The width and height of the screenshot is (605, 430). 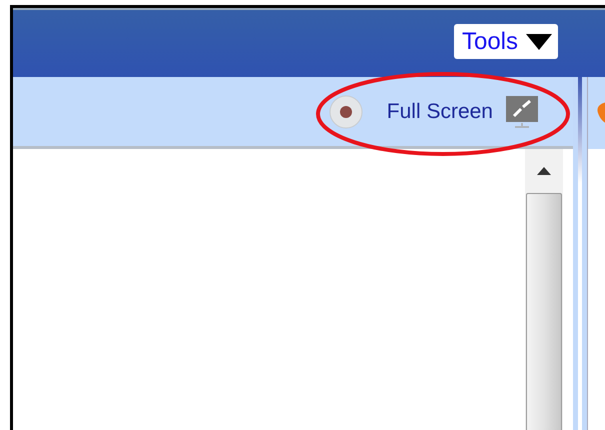 What do you see at coordinates (522, 111) in the screenshot?
I see `monitor-icon` at bounding box center [522, 111].